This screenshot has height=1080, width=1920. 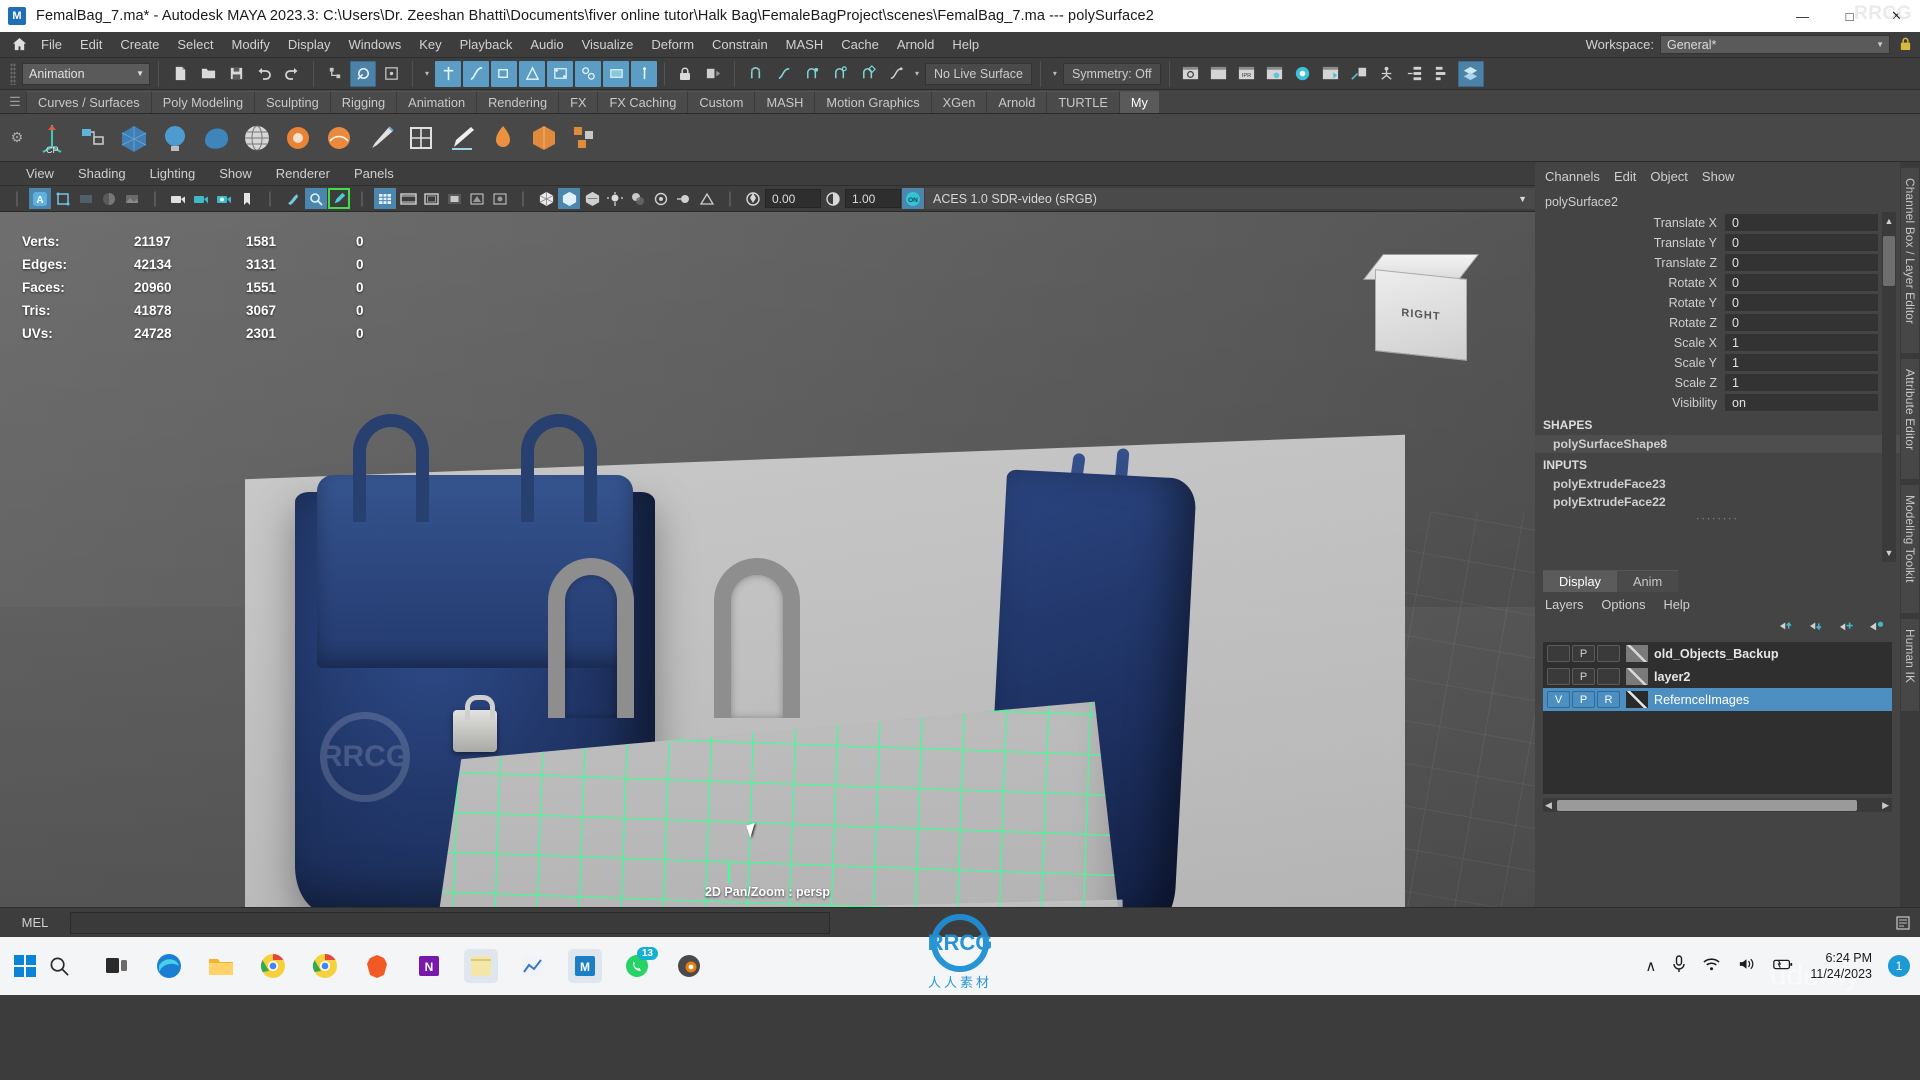 What do you see at coordinates (1801, 282) in the screenshot?
I see `attr-value-rotate-x: 0` at bounding box center [1801, 282].